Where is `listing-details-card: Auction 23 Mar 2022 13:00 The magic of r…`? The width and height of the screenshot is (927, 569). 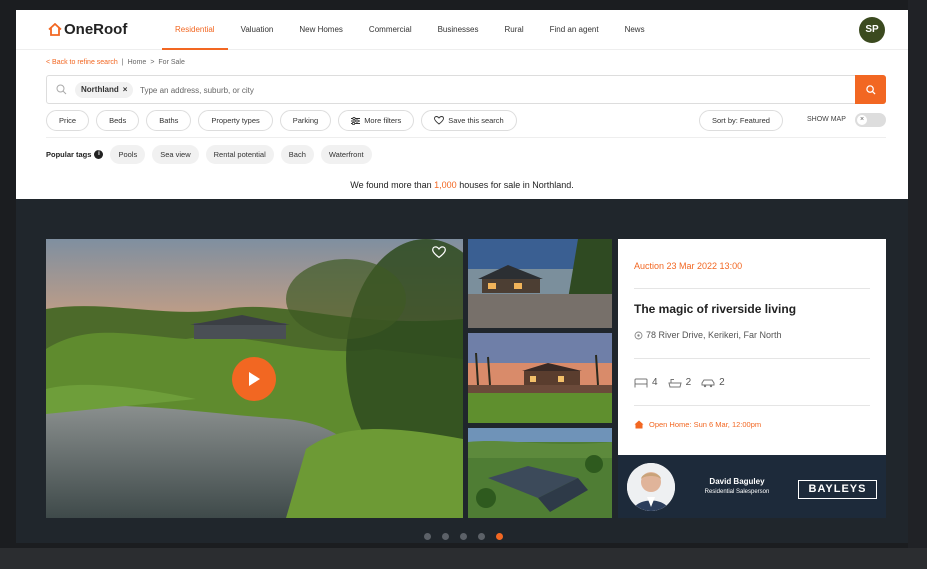 listing-details-card: Auction 23 Mar 2022 13:00 The magic of r… is located at coordinates (752, 347).